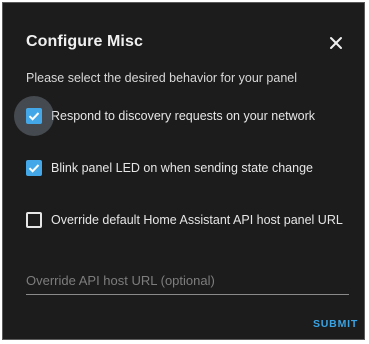  I want to click on checkbox-respond-discovery, so click(34, 116).